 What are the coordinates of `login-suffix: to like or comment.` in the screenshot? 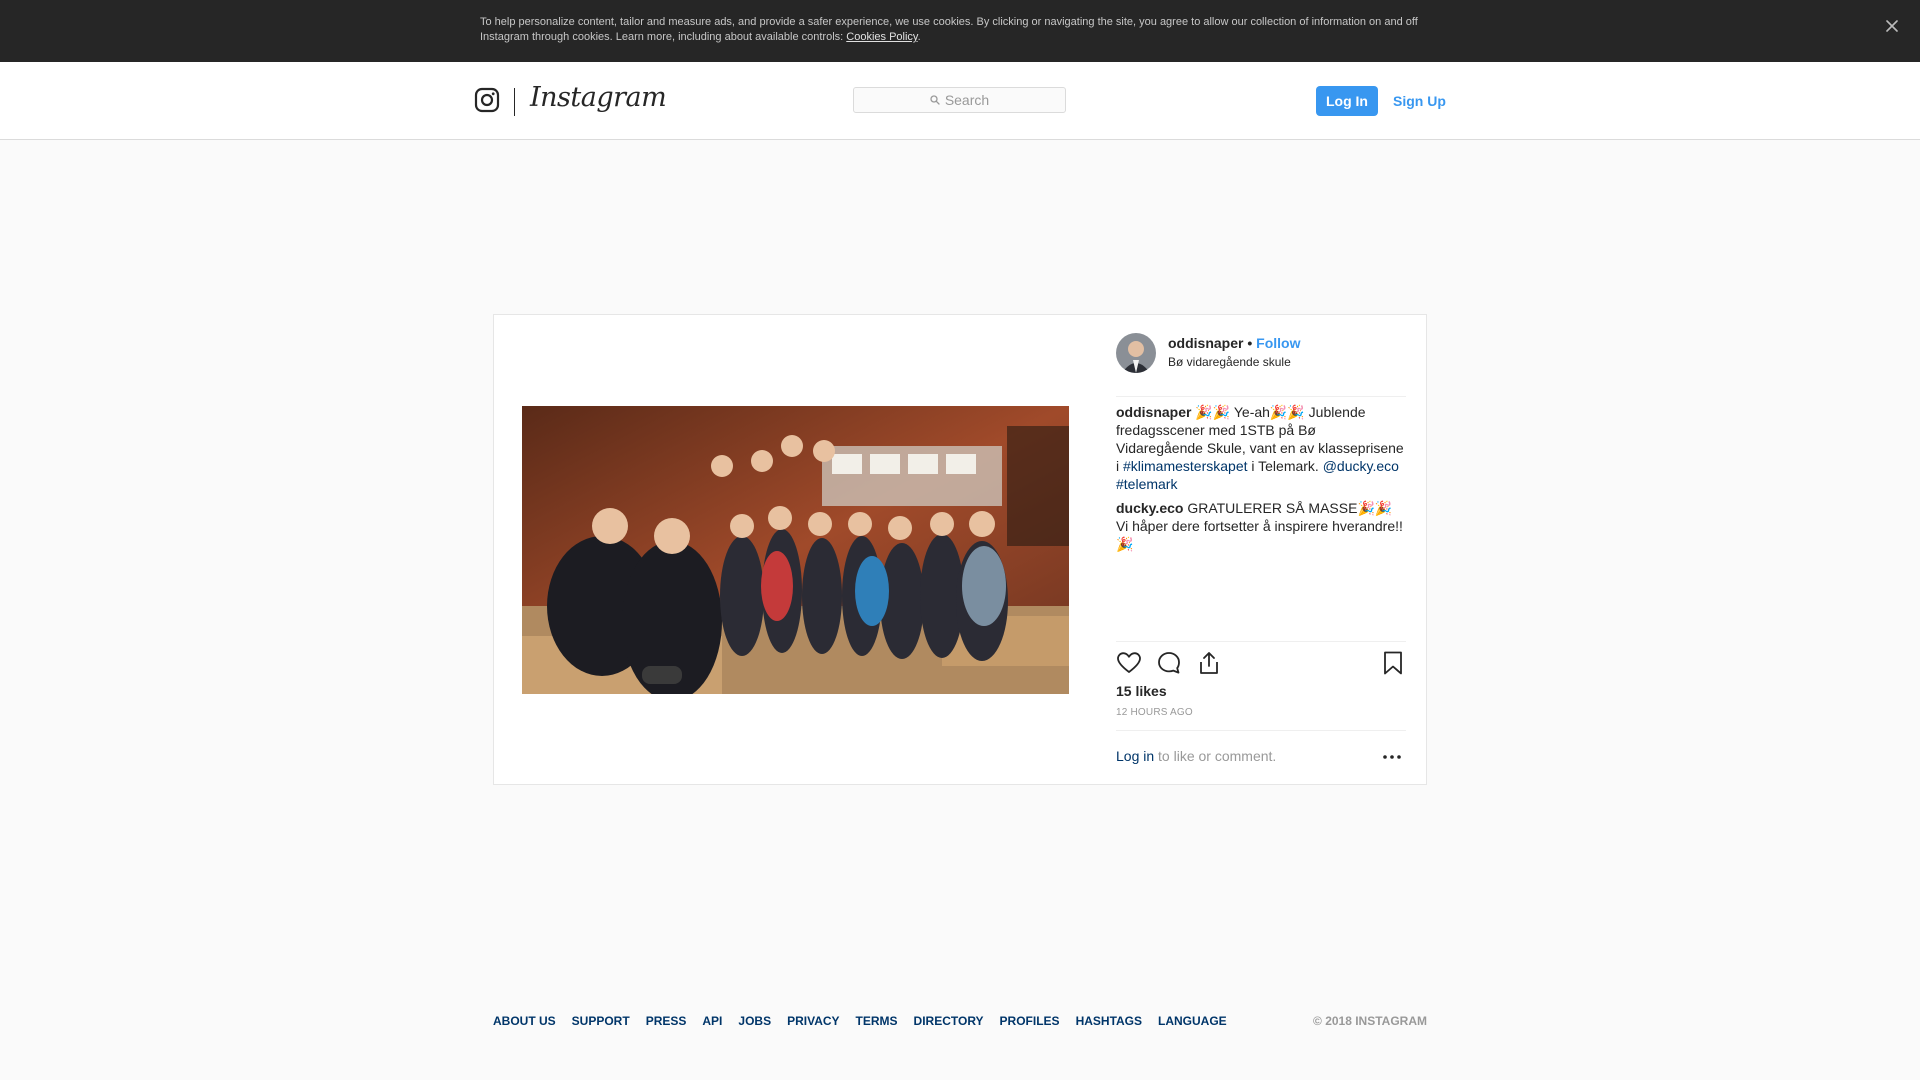 It's located at (1215, 756).